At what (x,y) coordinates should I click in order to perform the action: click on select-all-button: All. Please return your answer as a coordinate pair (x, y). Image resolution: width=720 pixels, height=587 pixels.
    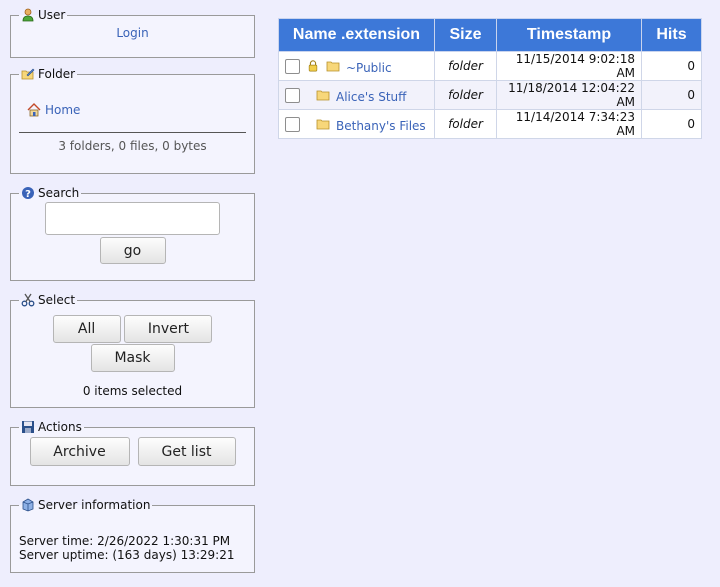
    Looking at the image, I should click on (86, 329).